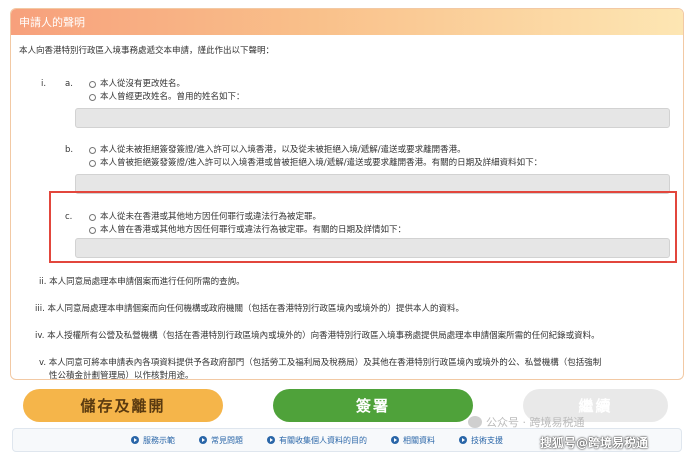 This screenshot has height=461, width=692. What do you see at coordinates (44, 84) in the screenshot?
I see `section-numeral-i: i.` at bounding box center [44, 84].